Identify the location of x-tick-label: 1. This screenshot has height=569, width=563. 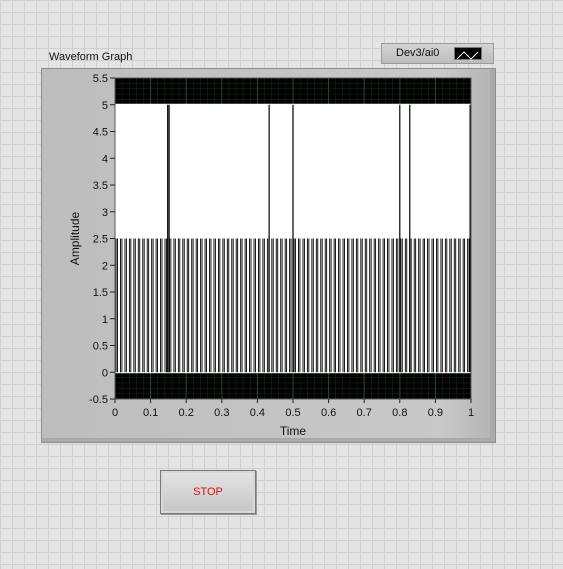
(471, 413).